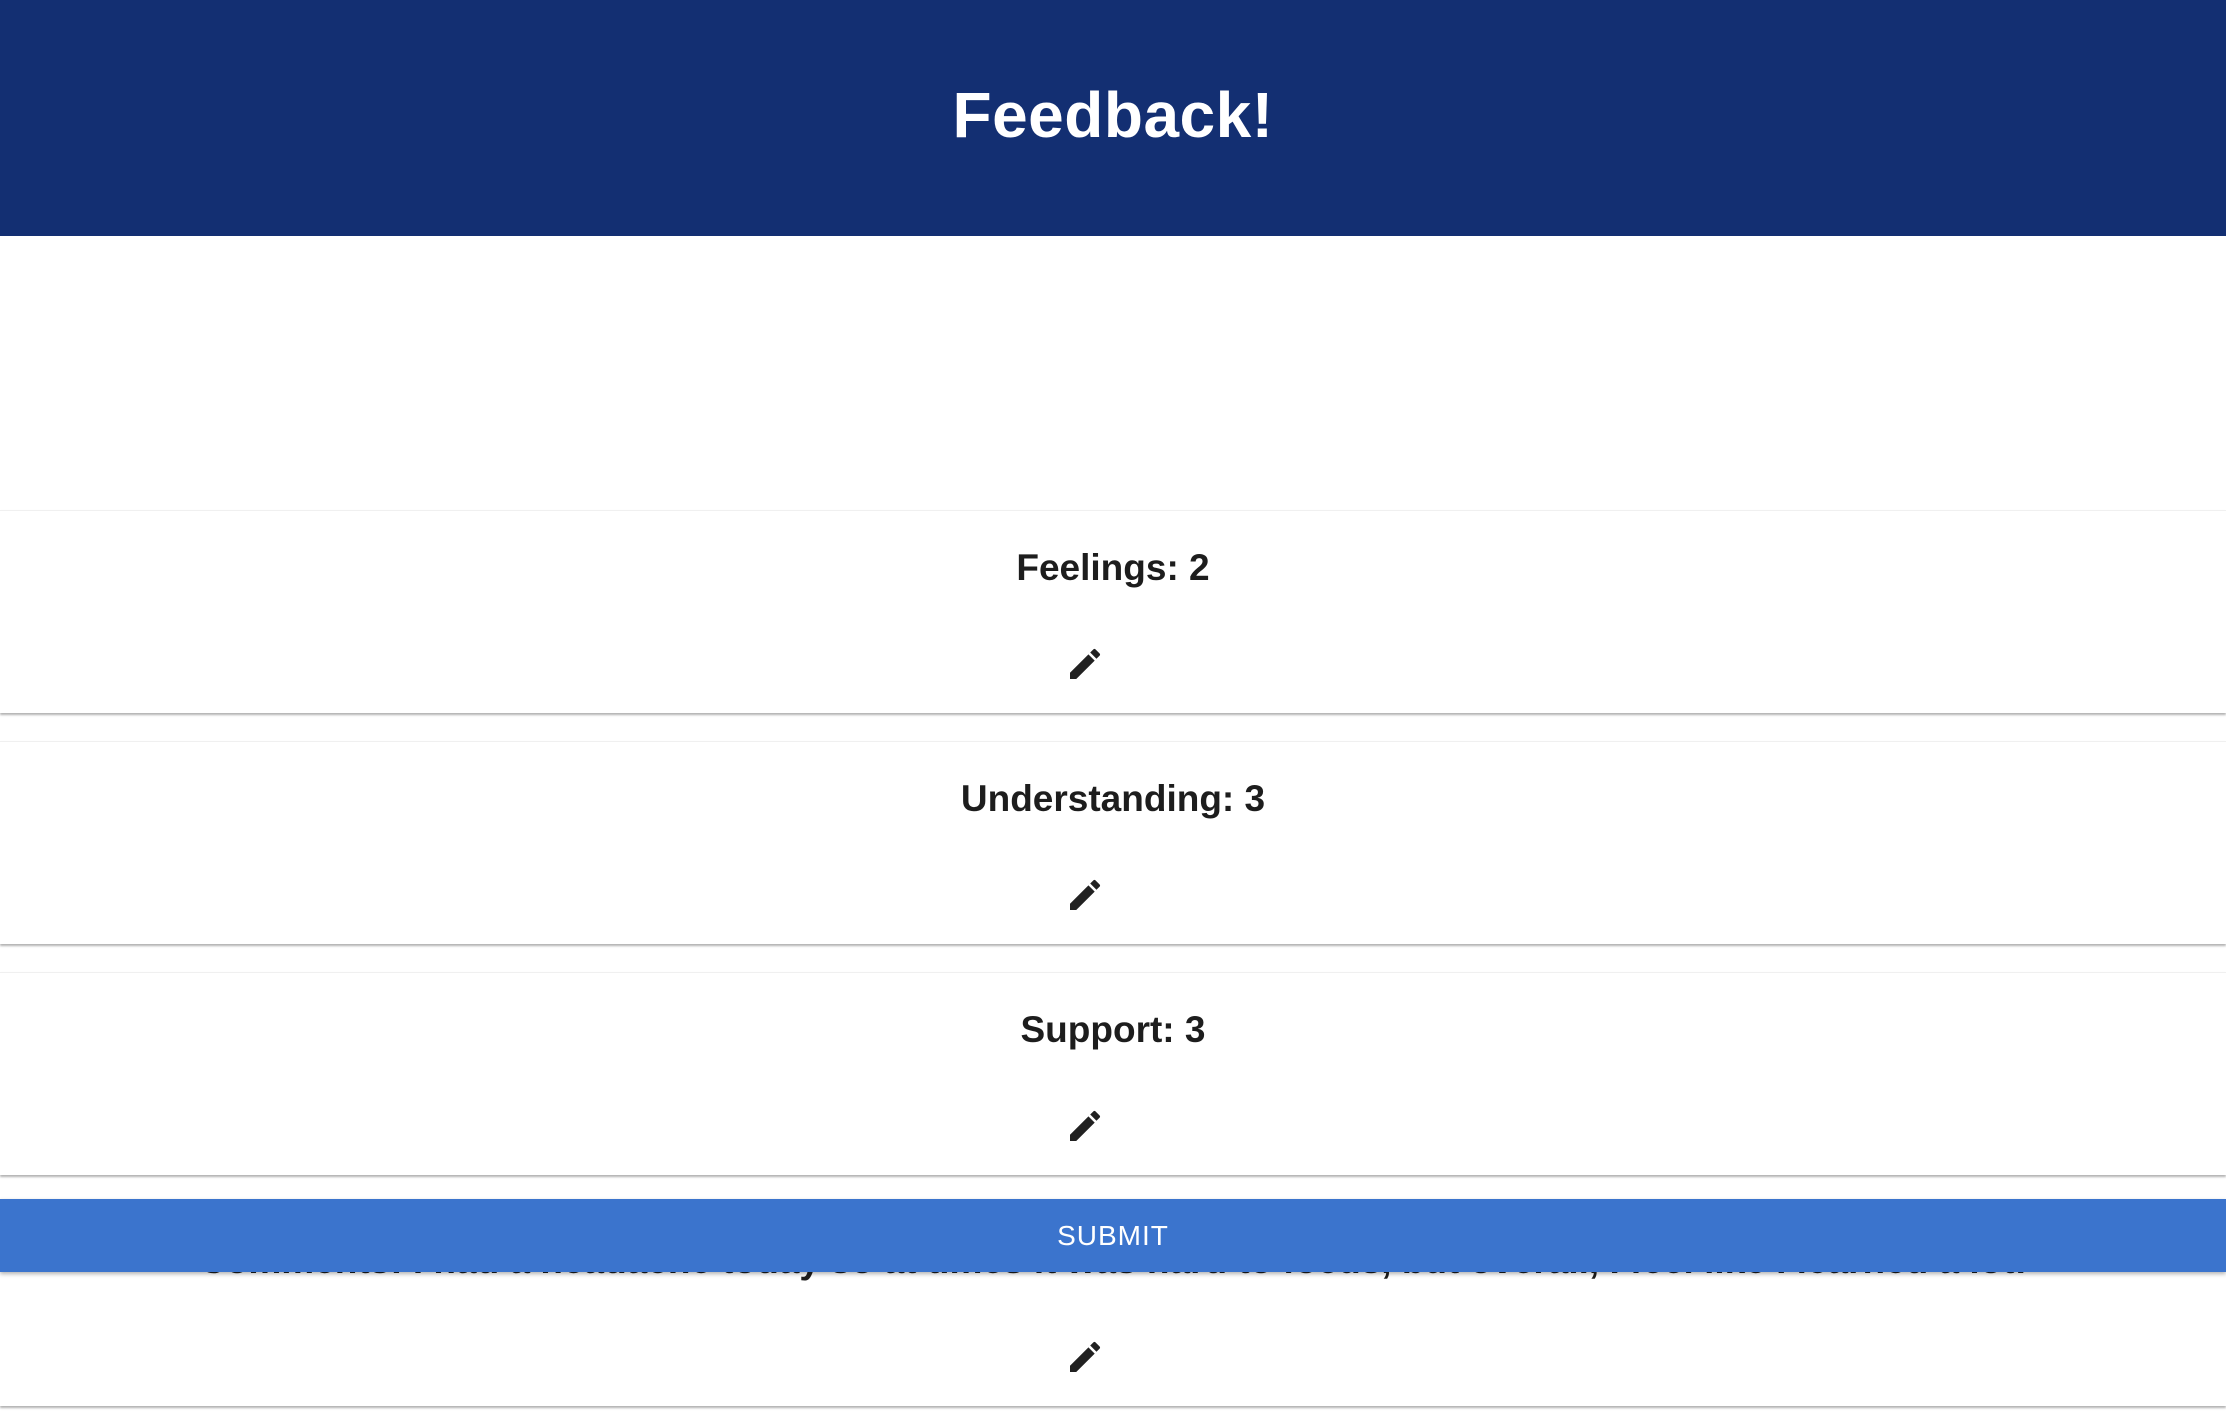  What do you see at coordinates (1113, 1029) in the screenshot?
I see `support-value: Support: 3` at bounding box center [1113, 1029].